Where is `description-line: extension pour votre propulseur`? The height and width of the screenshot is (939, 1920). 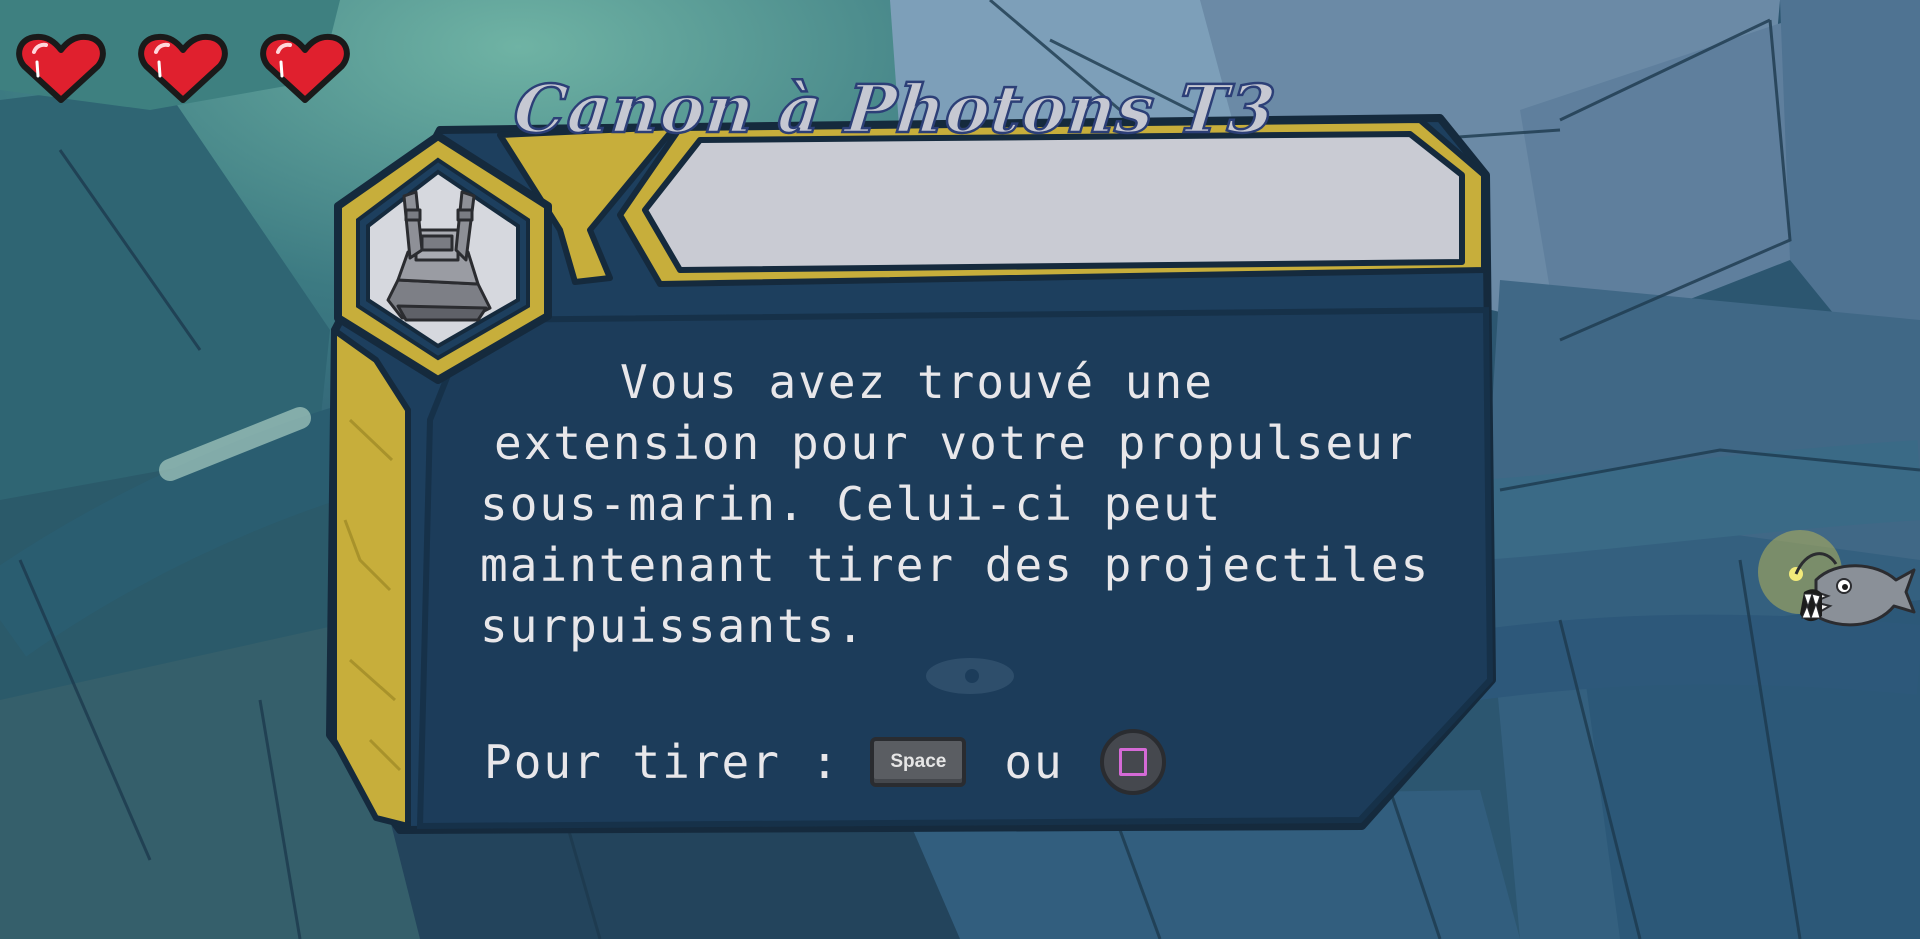 description-line: extension pour votre propulseur is located at coordinates (954, 443).